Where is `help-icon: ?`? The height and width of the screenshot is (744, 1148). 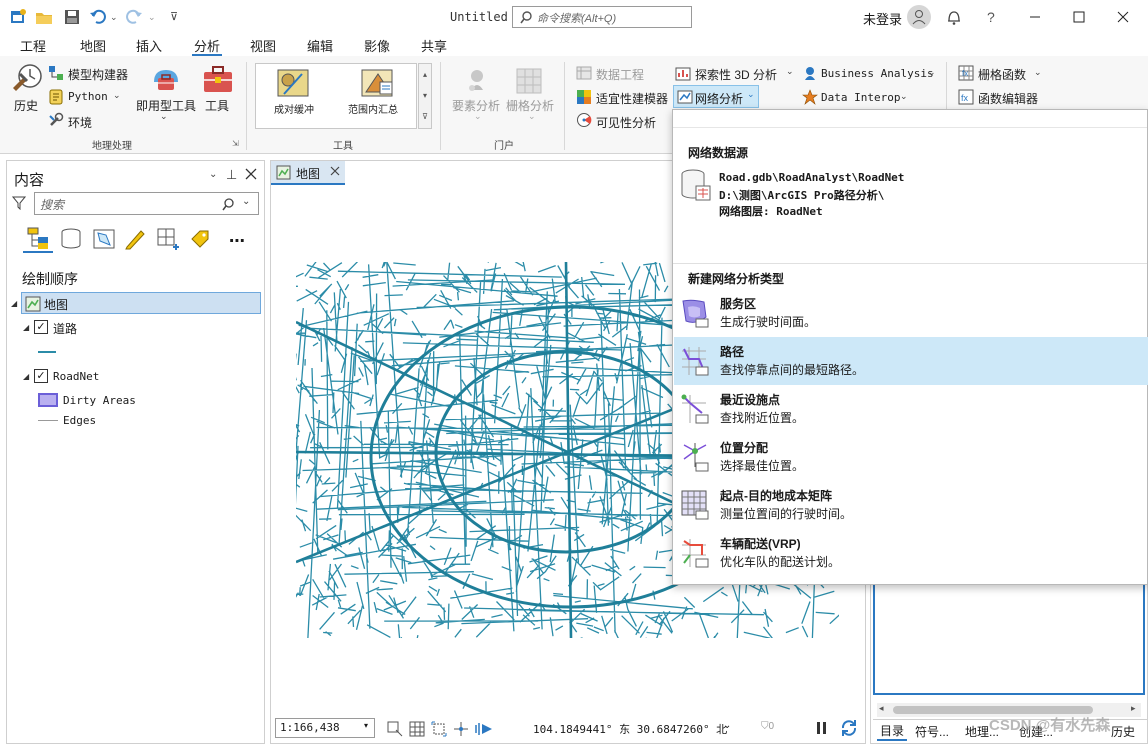 help-icon: ? is located at coordinates (991, 17).